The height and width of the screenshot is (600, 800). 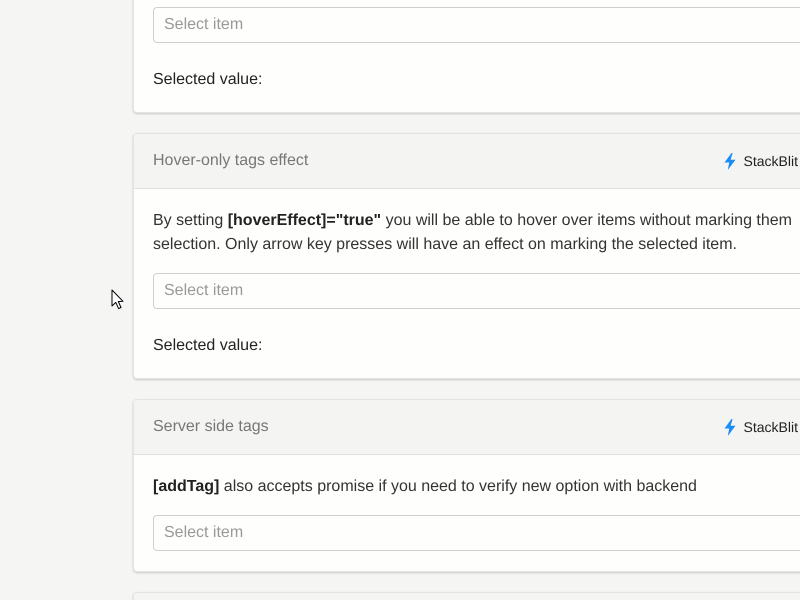 What do you see at coordinates (211, 427) in the screenshot?
I see `card-title: Server side tags` at bounding box center [211, 427].